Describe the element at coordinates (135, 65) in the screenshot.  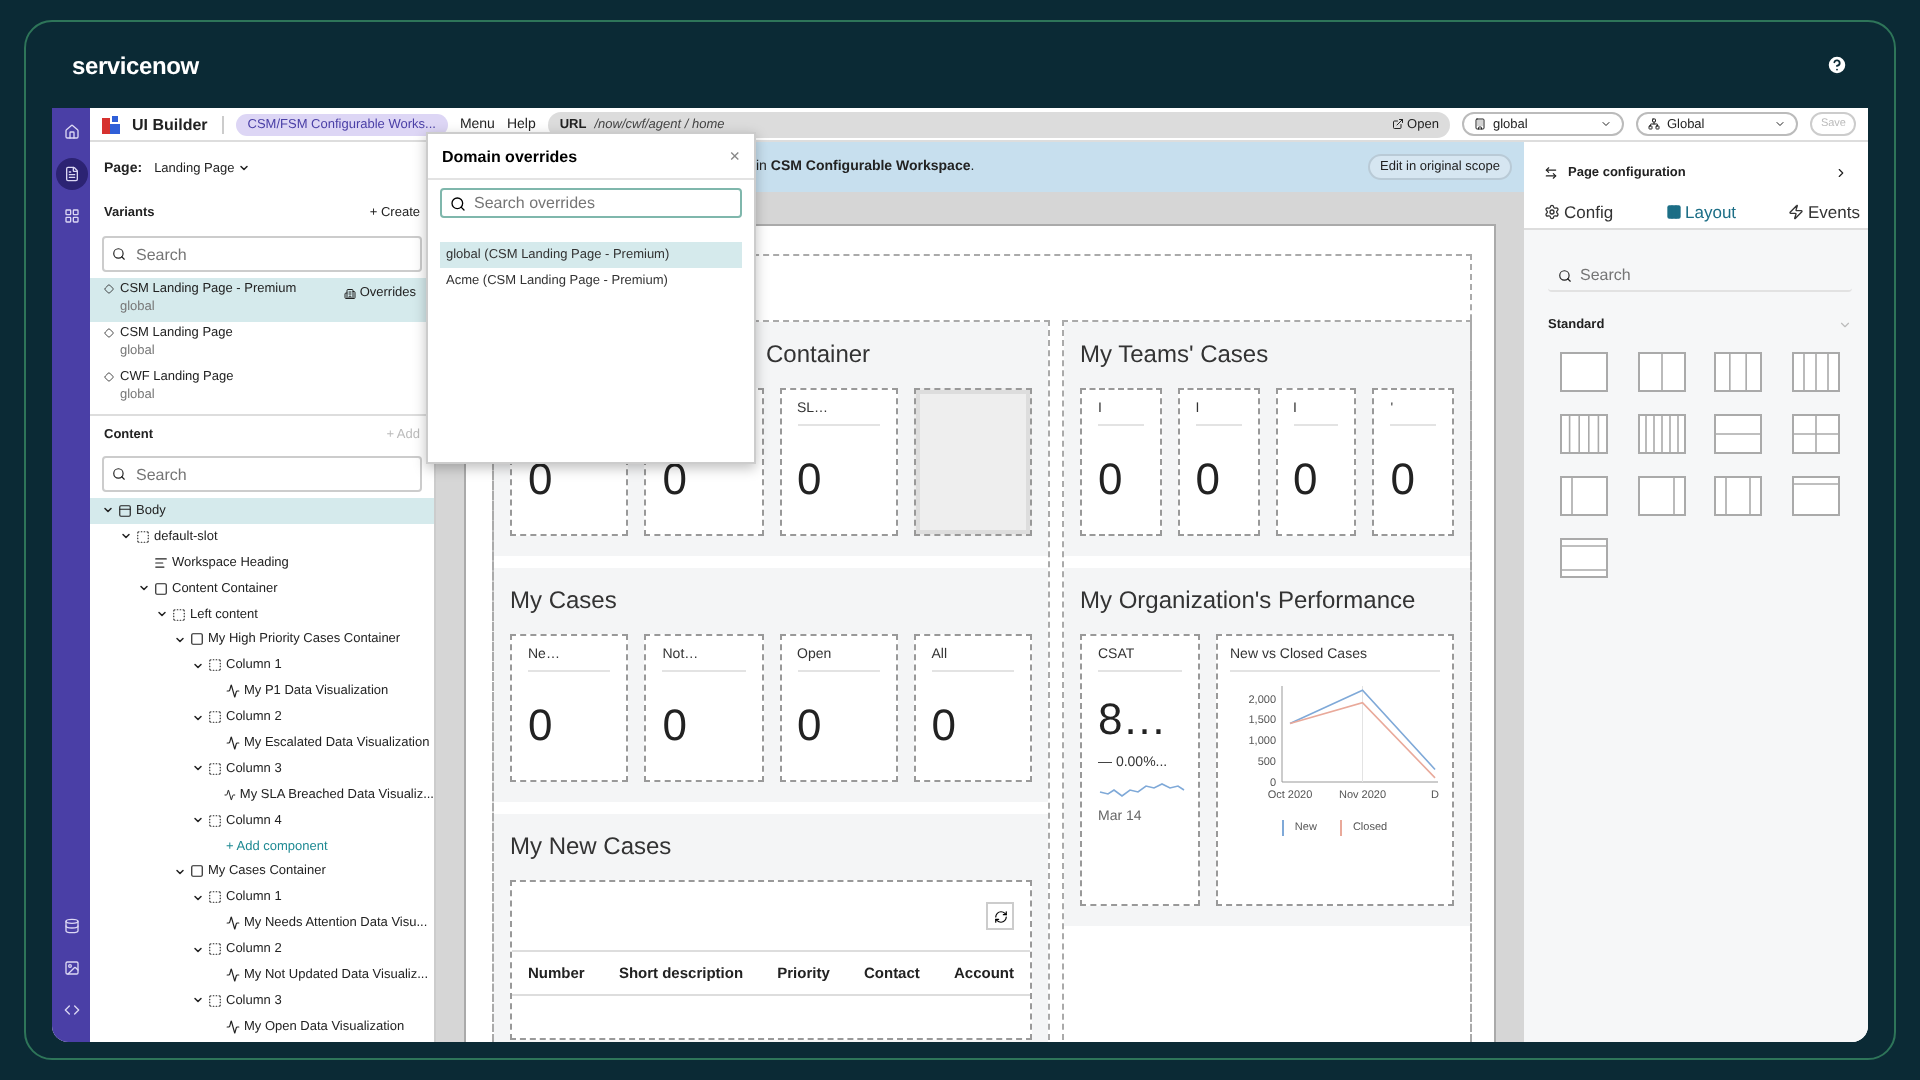
I see `brand-logo: servicenow` at that location.